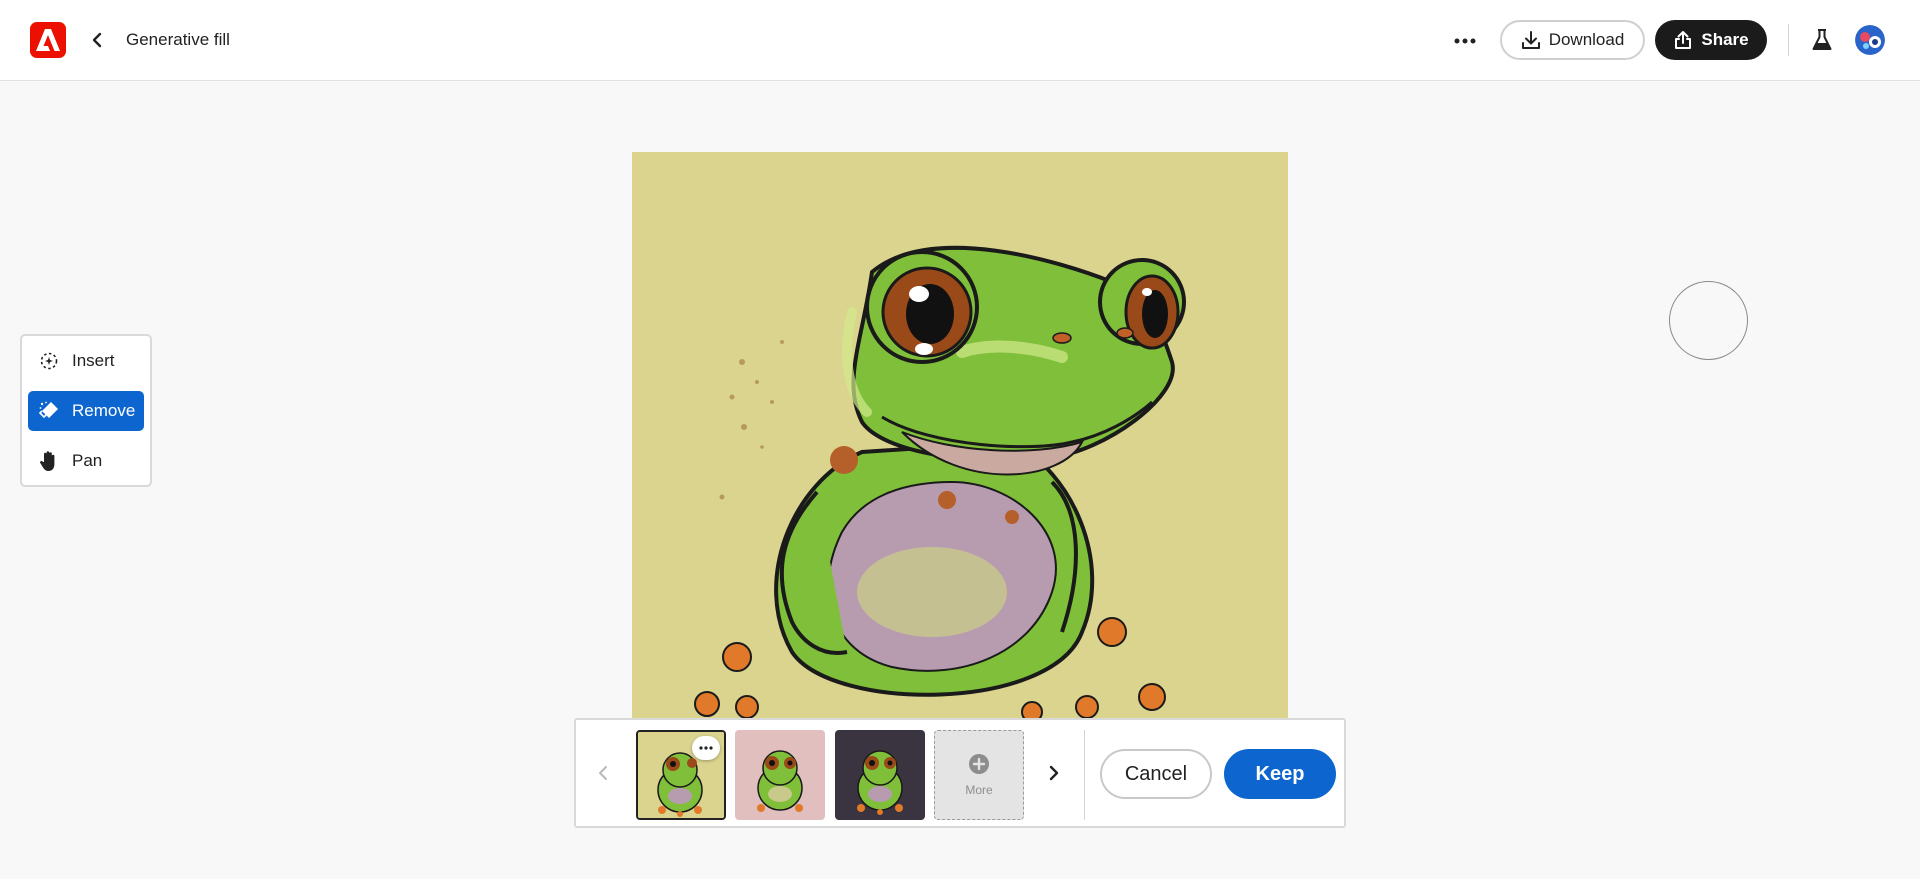 Image resolution: width=1920 pixels, height=879 pixels. Describe the element at coordinates (48, 40) in the screenshot. I see `adobe-logo-icon` at that location.